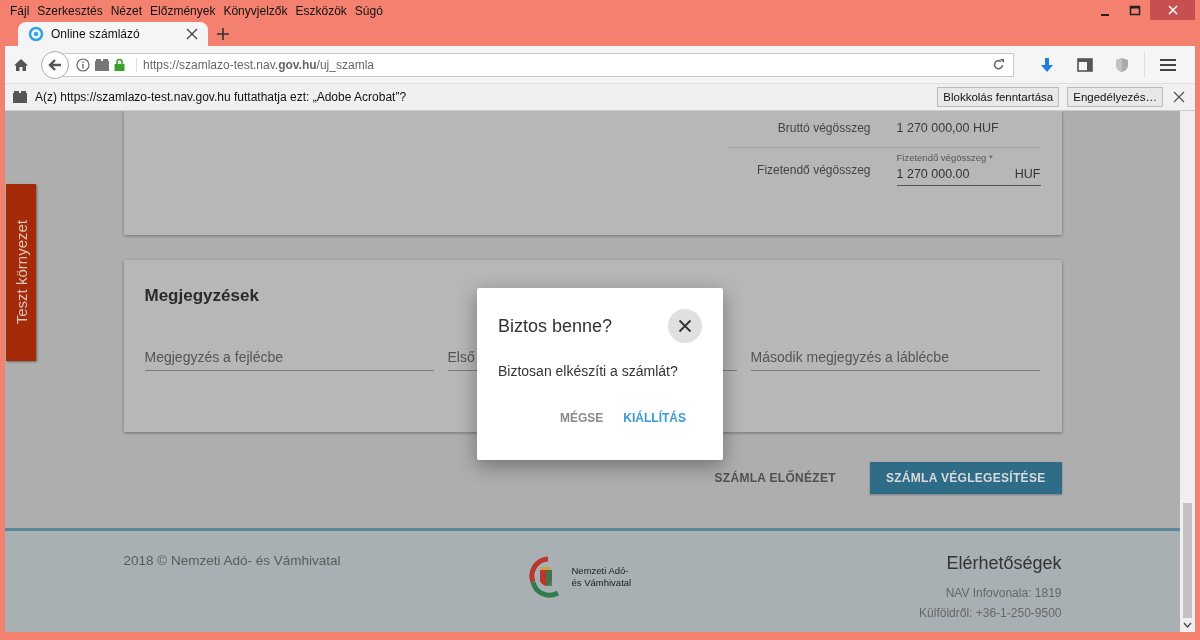 This screenshot has height=640, width=1200. I want to click on menu-item: Nézet, so click(126, 11).